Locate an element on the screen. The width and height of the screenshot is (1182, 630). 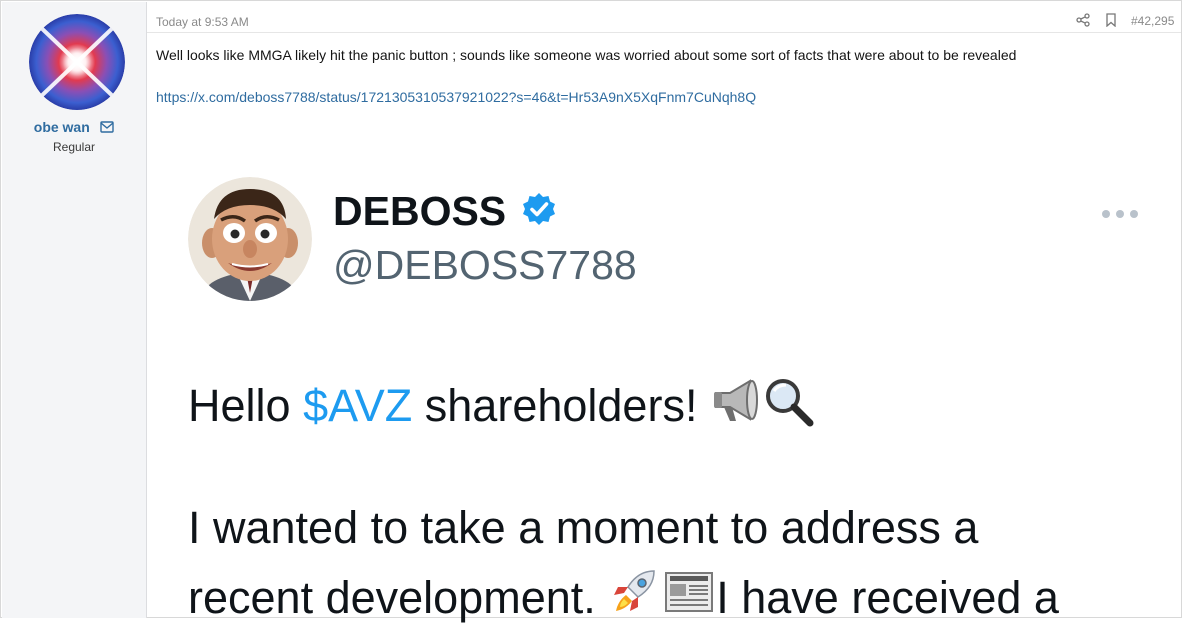
tweet-text-segment: I have received a is located at coordinates (887, 597).